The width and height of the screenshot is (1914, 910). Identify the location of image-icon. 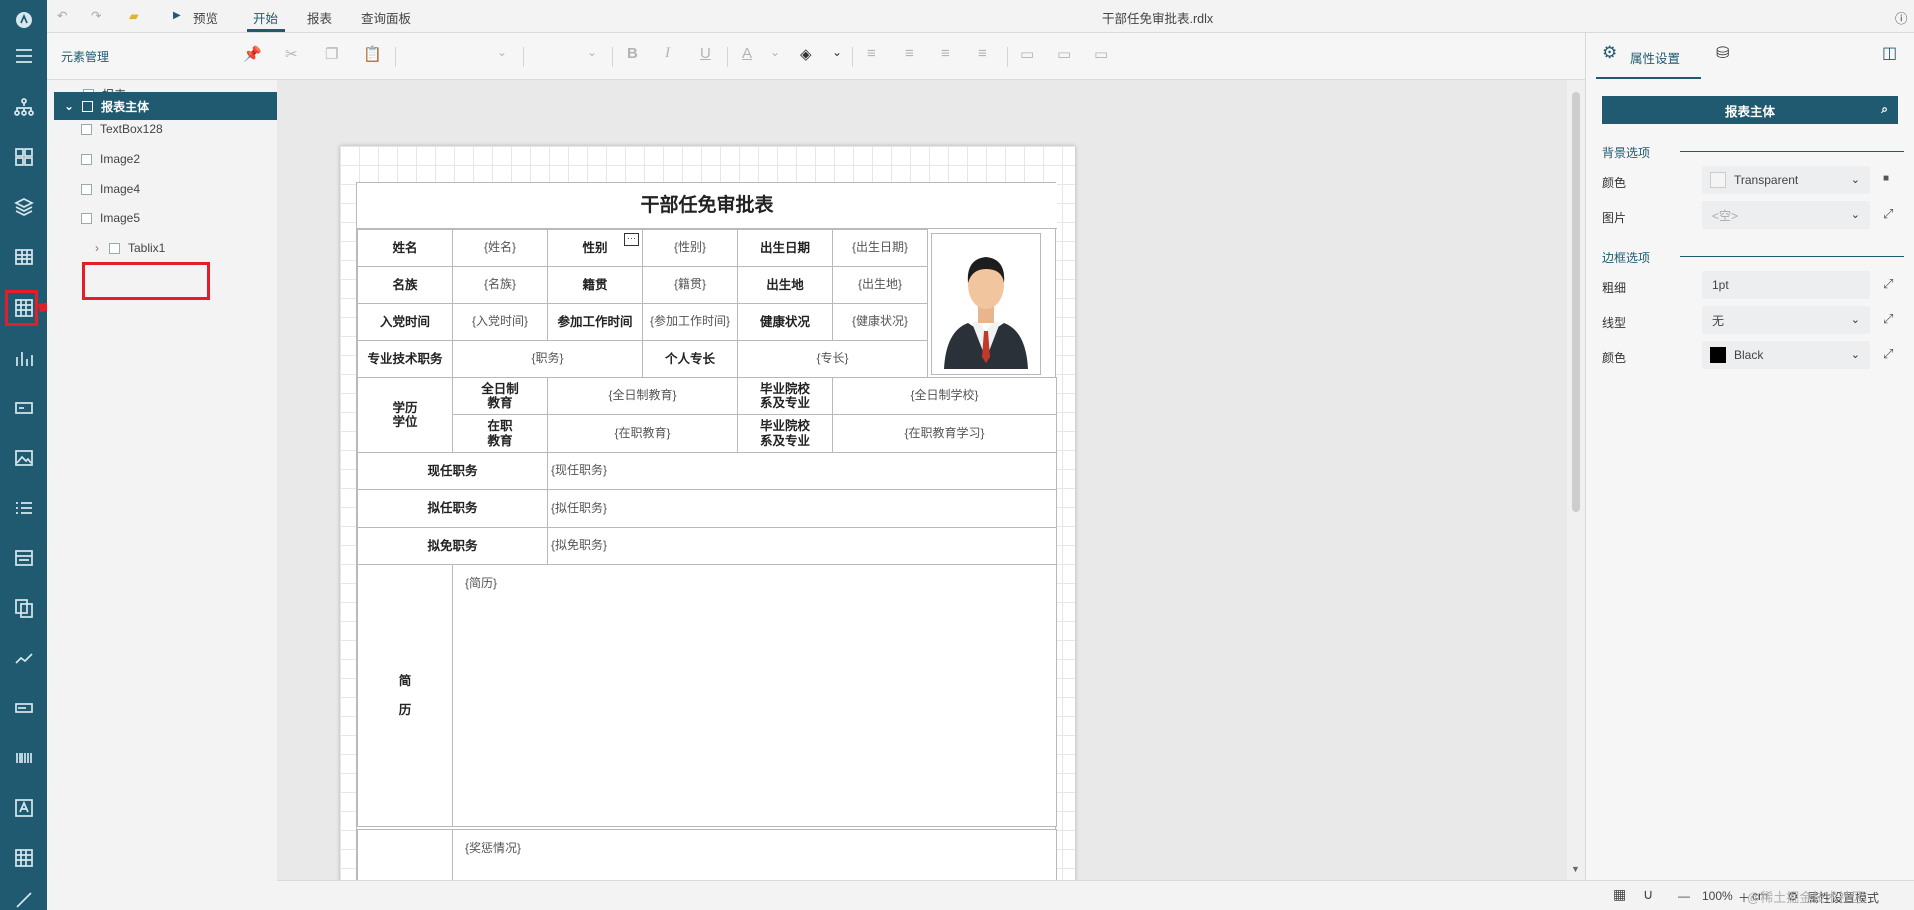
(23, 458).